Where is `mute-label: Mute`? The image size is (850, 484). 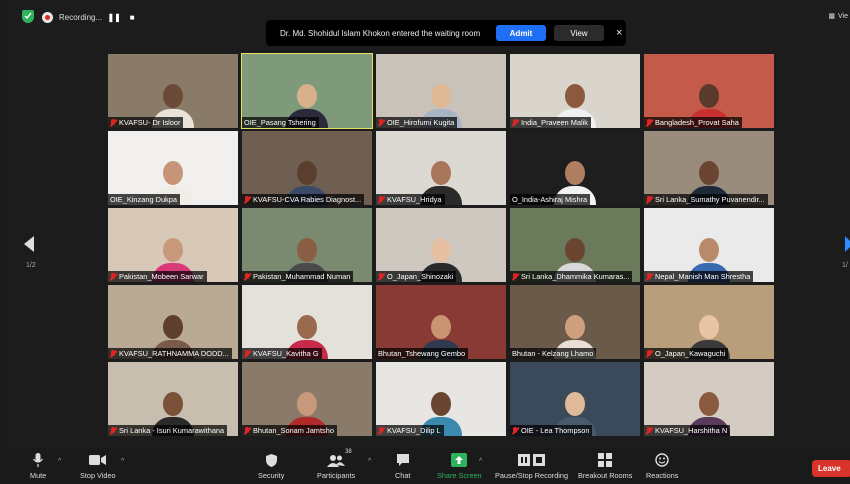 mute-label: Mute is located at coordinates (38, 475).